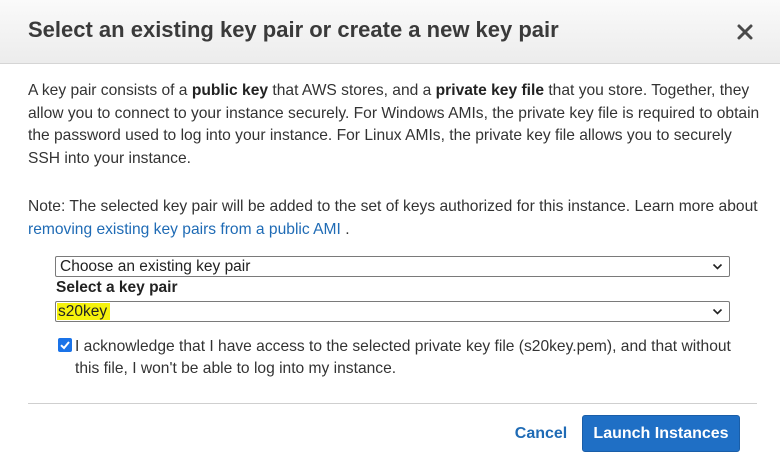  I want to click on key-pair-value: s20key, so click(84, 311).